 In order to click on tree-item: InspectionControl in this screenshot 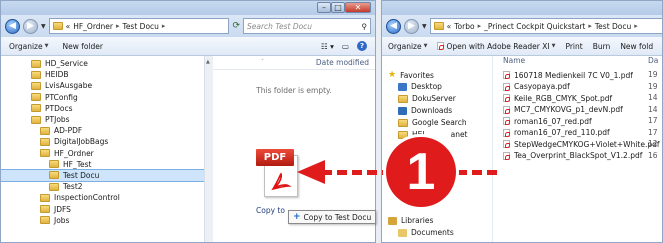, I will do `click(102, 197)`.